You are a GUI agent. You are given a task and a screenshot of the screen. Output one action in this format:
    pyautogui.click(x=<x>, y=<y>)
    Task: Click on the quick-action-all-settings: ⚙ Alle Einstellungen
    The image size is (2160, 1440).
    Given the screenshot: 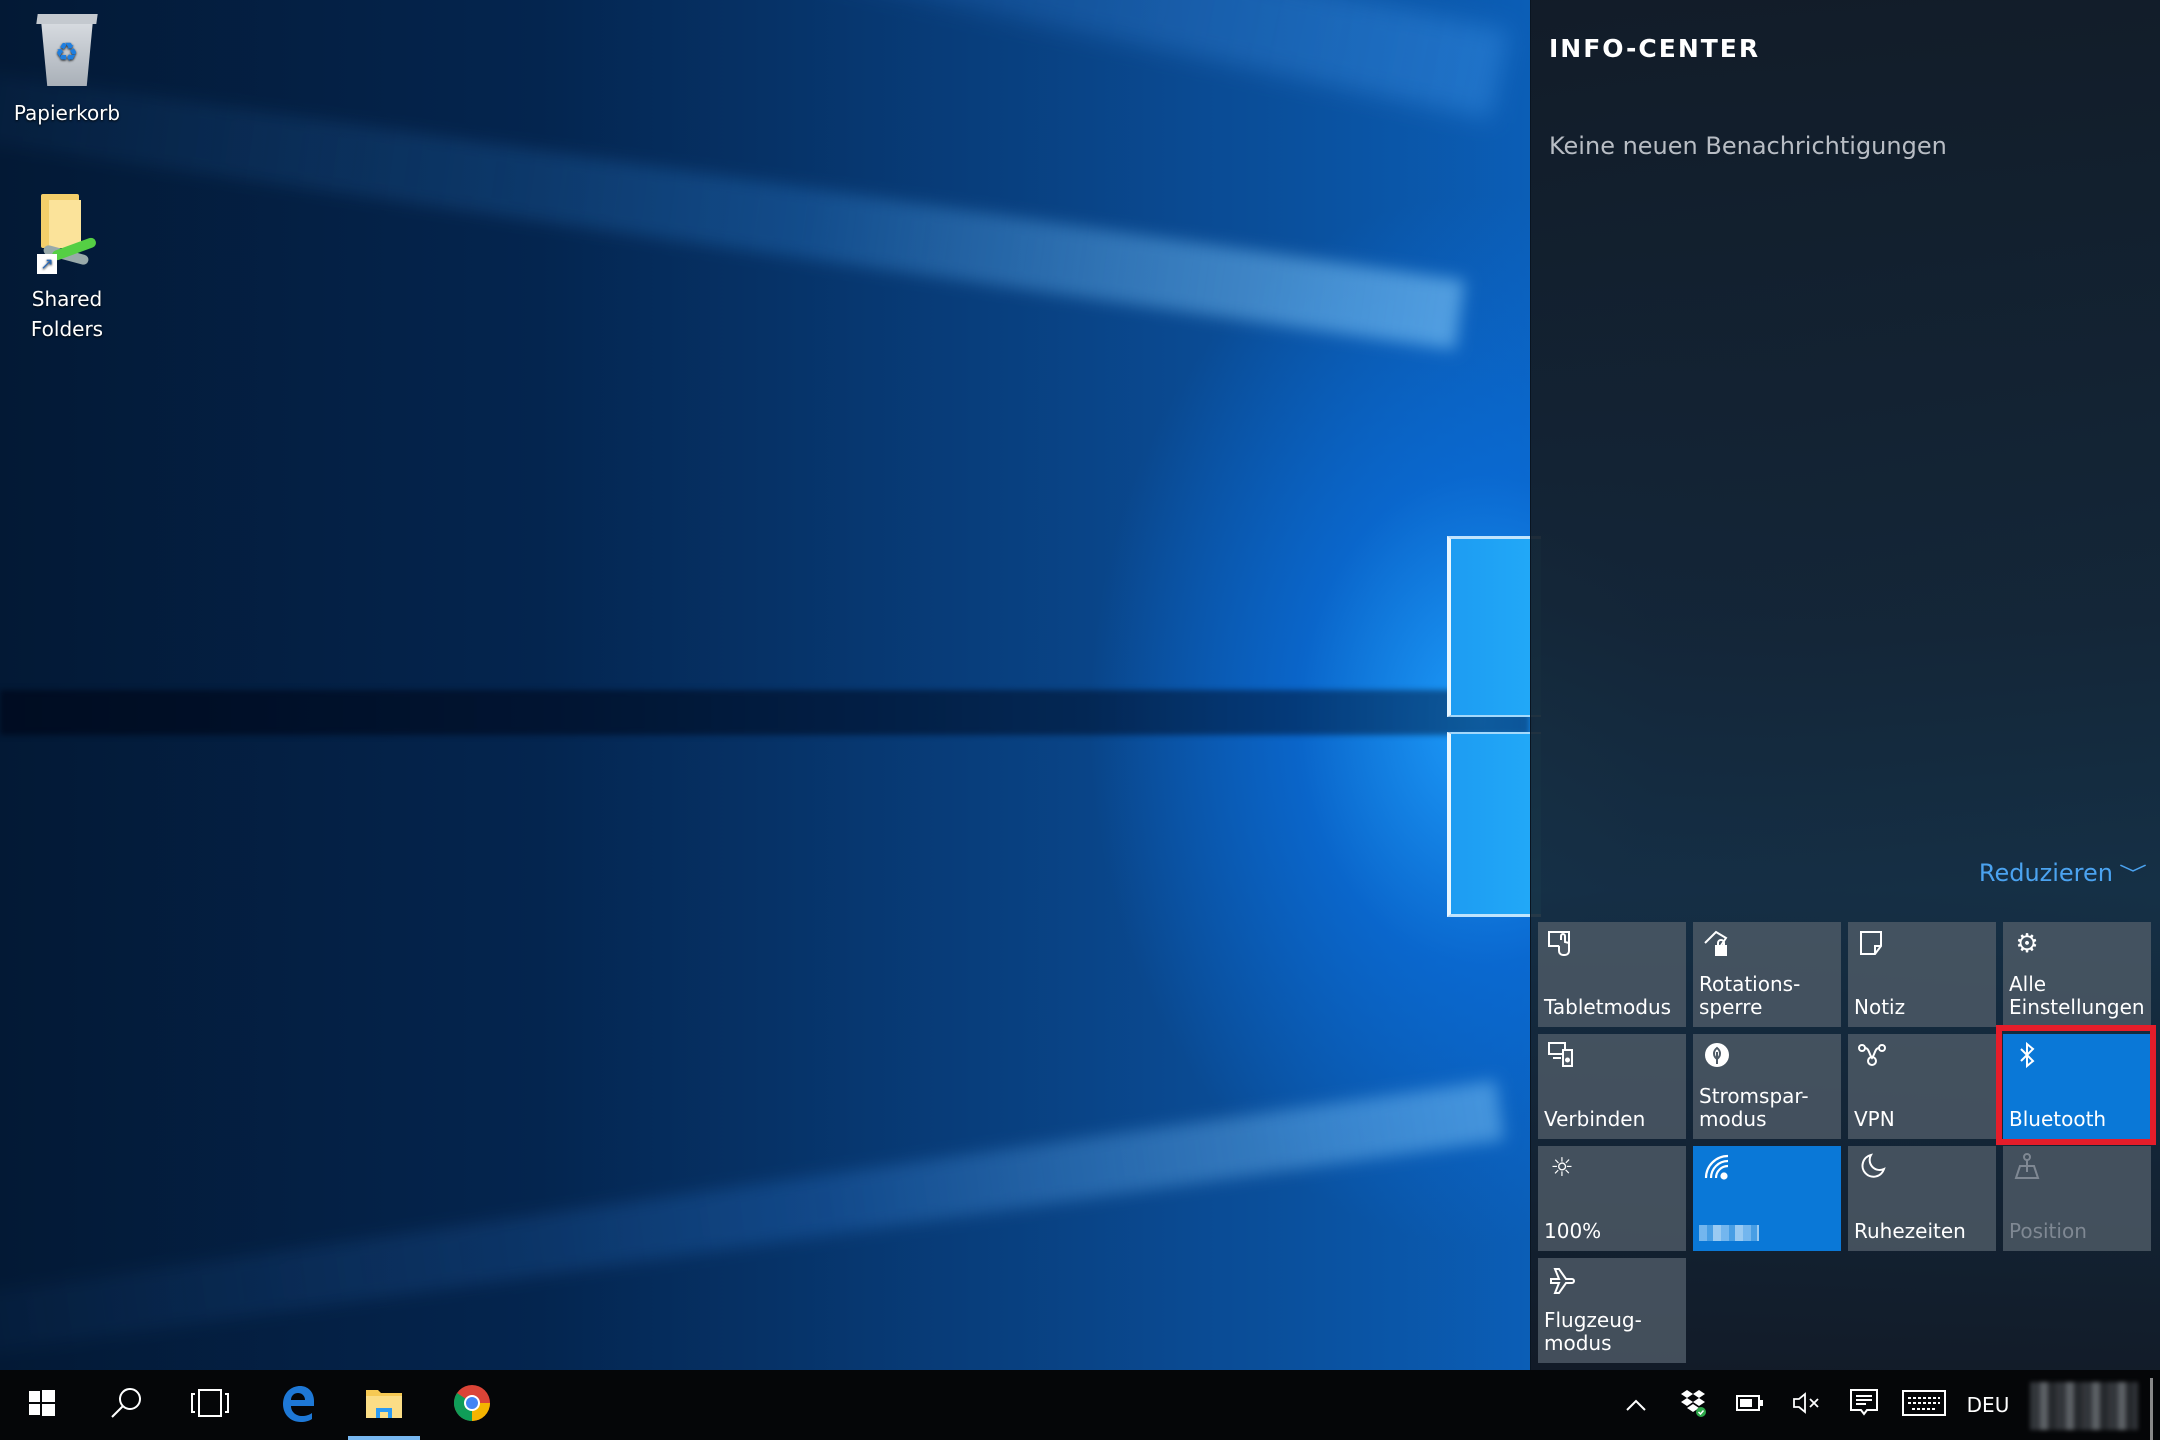 What is the action you would take?
    pyautogui.click(x=2077, y=974)
    